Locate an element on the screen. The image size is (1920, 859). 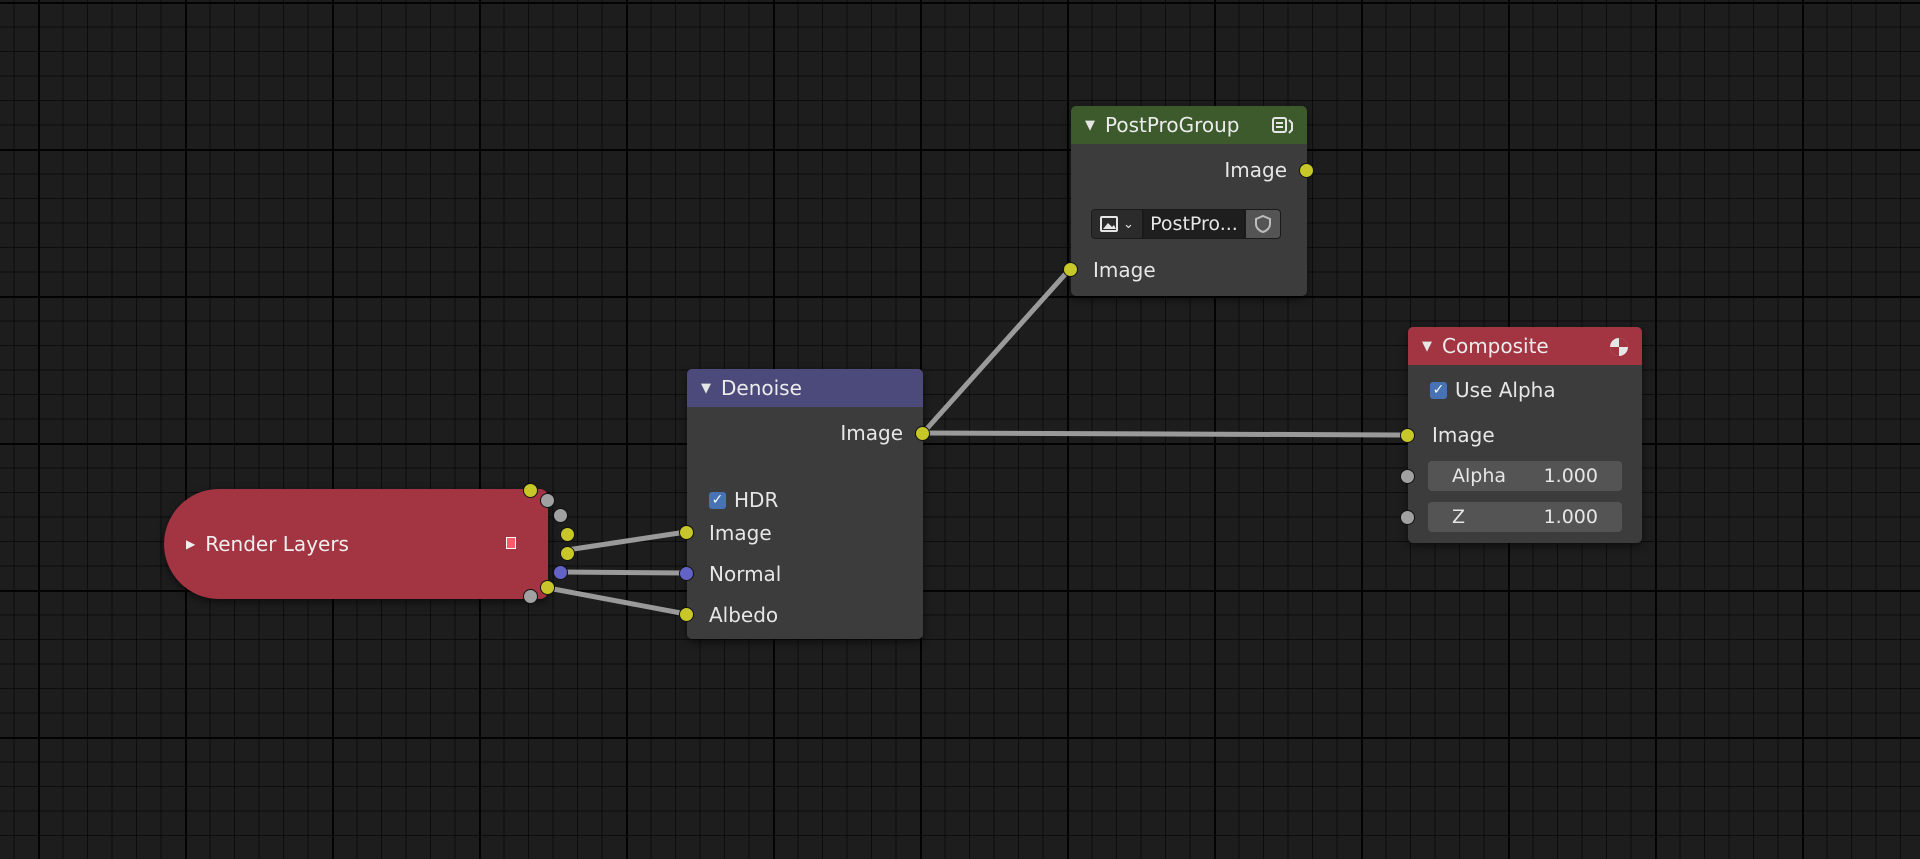
input-normal-row: Normal is located at coordinates (805, 574).